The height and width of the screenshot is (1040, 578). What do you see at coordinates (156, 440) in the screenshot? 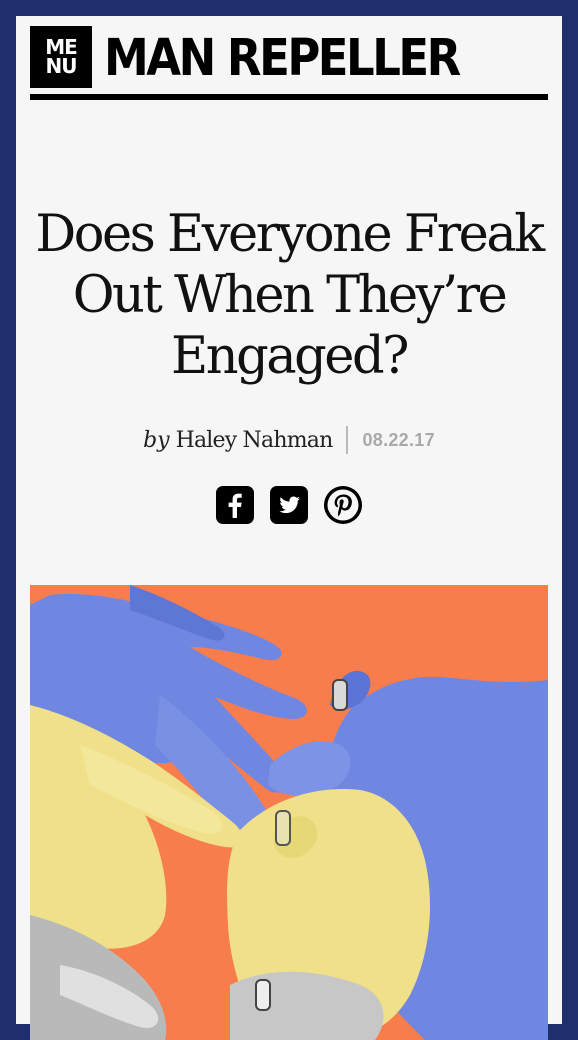
I see `byline-prefix: by` at bounding box center [156, 440].